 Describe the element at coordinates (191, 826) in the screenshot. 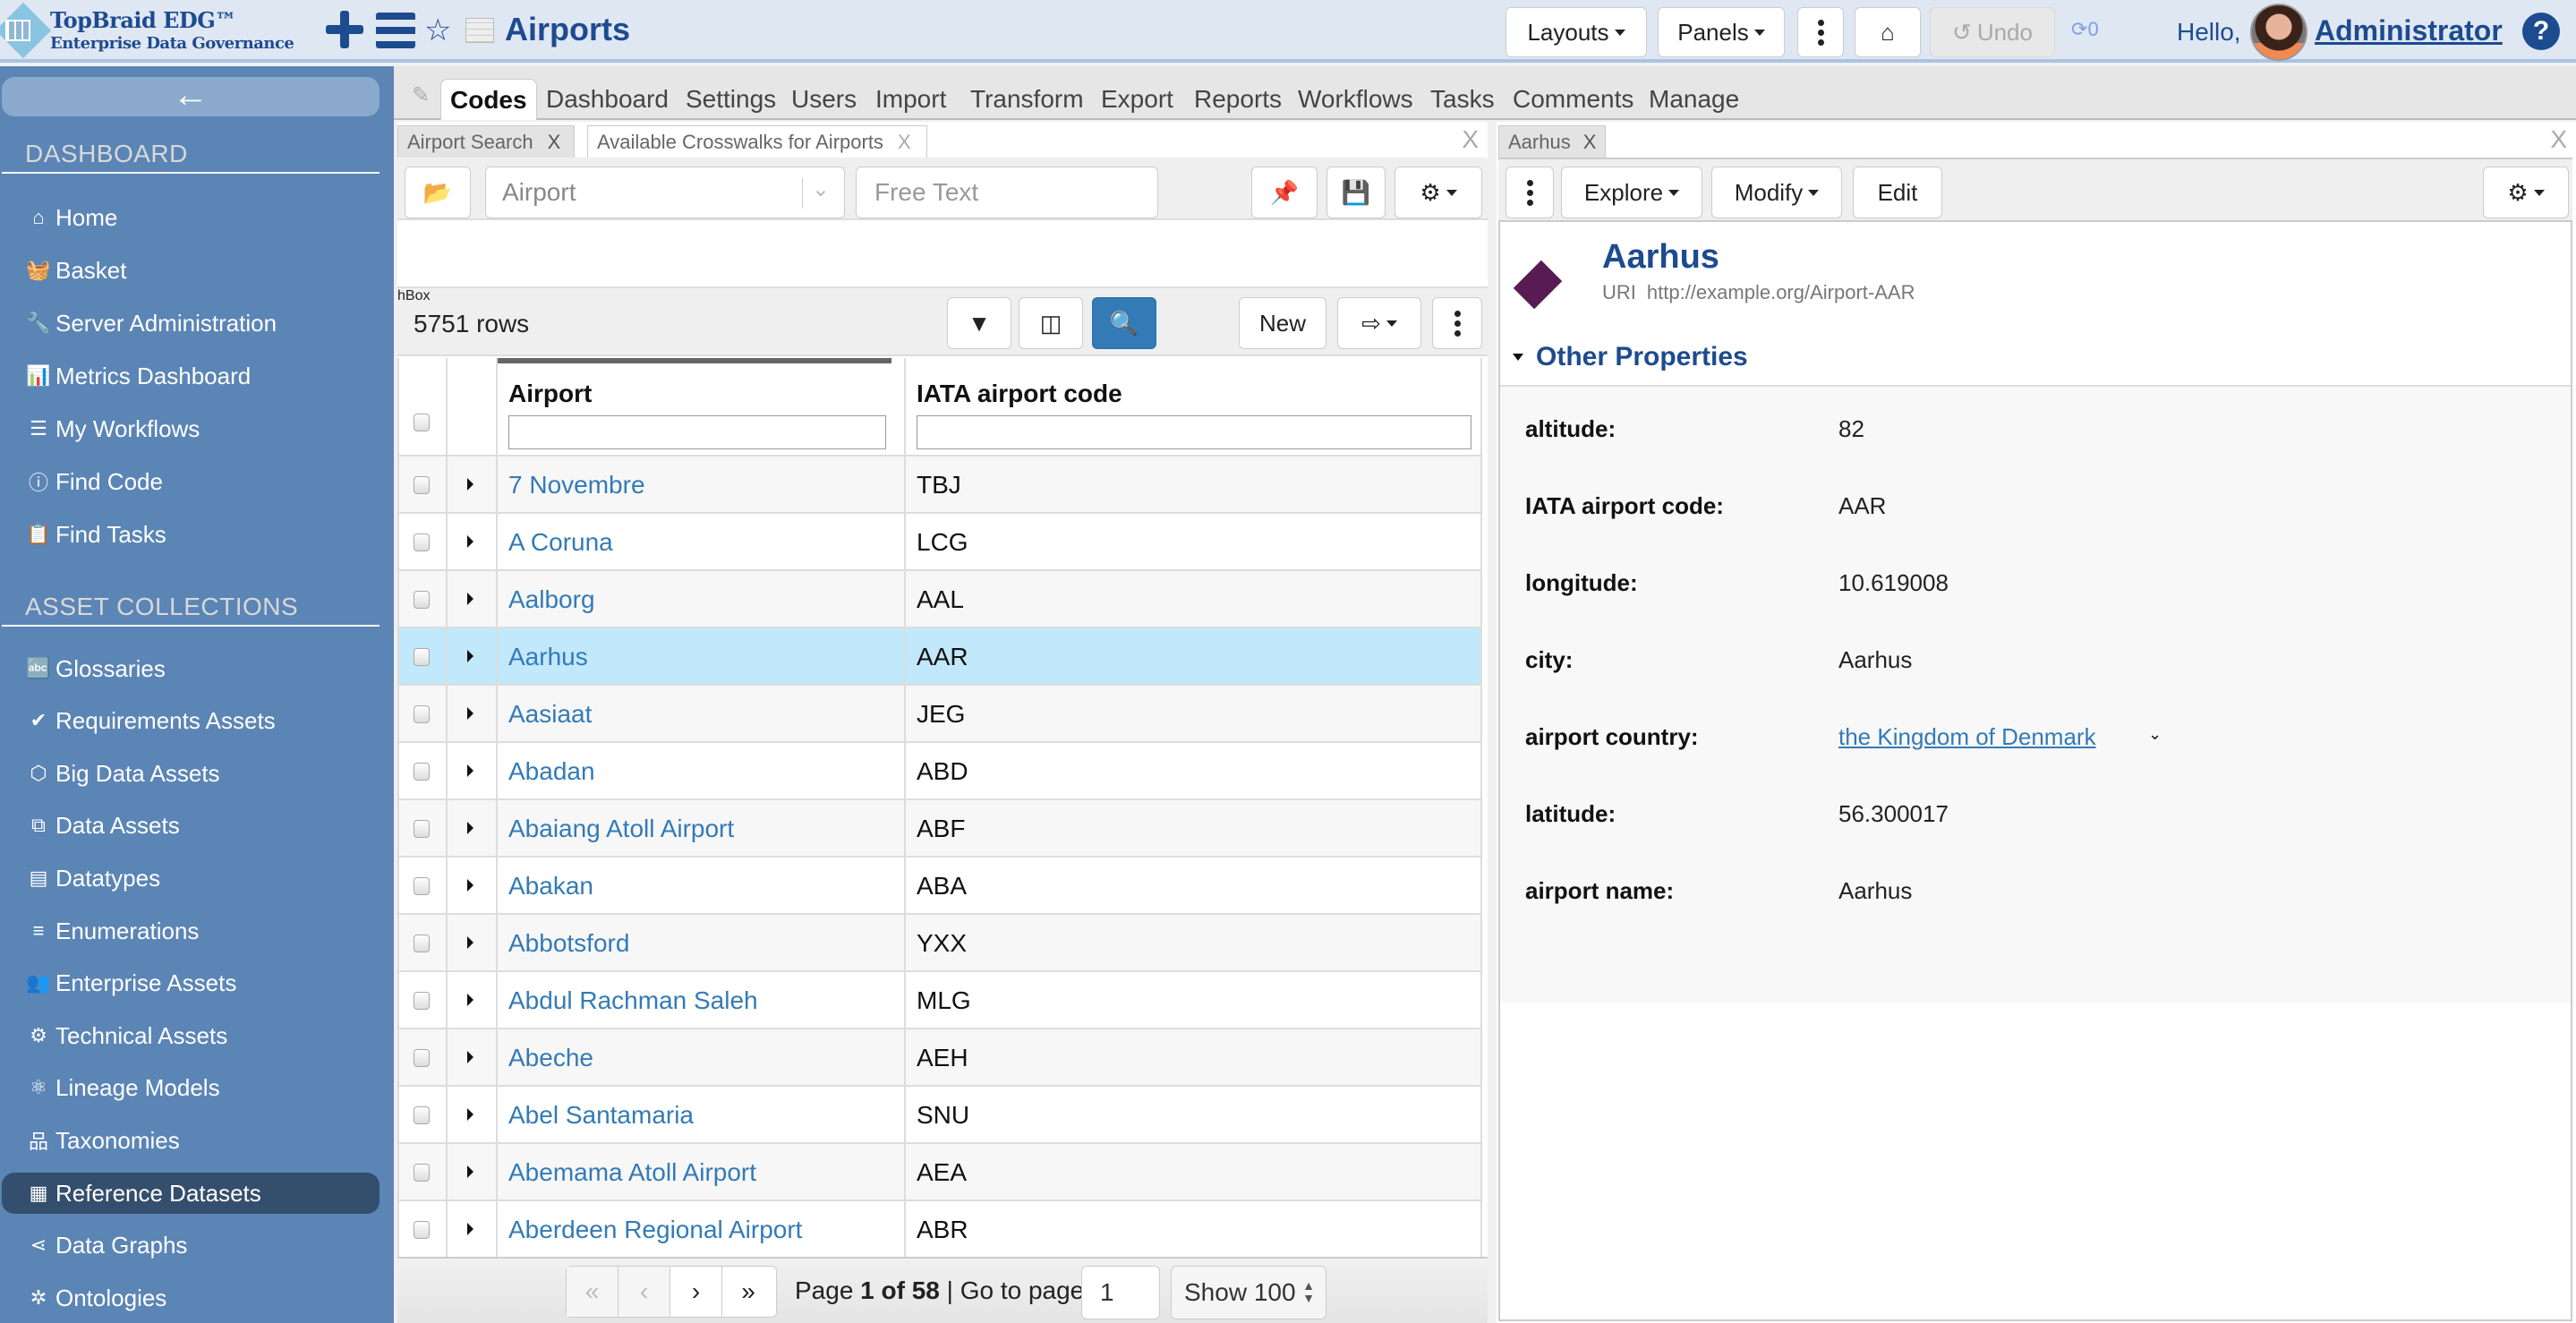

I see `sidebar-item-data-assets: ⧉ Data Assets` at that location.